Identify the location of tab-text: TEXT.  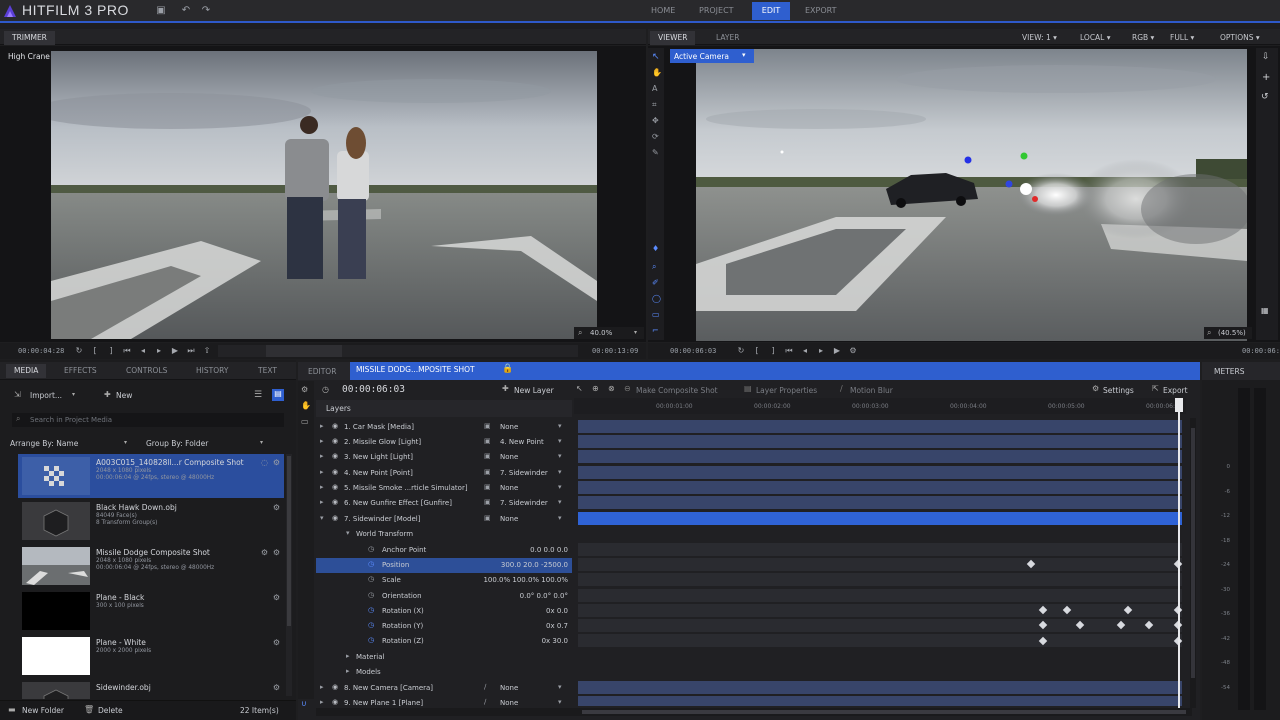
(267, 371).